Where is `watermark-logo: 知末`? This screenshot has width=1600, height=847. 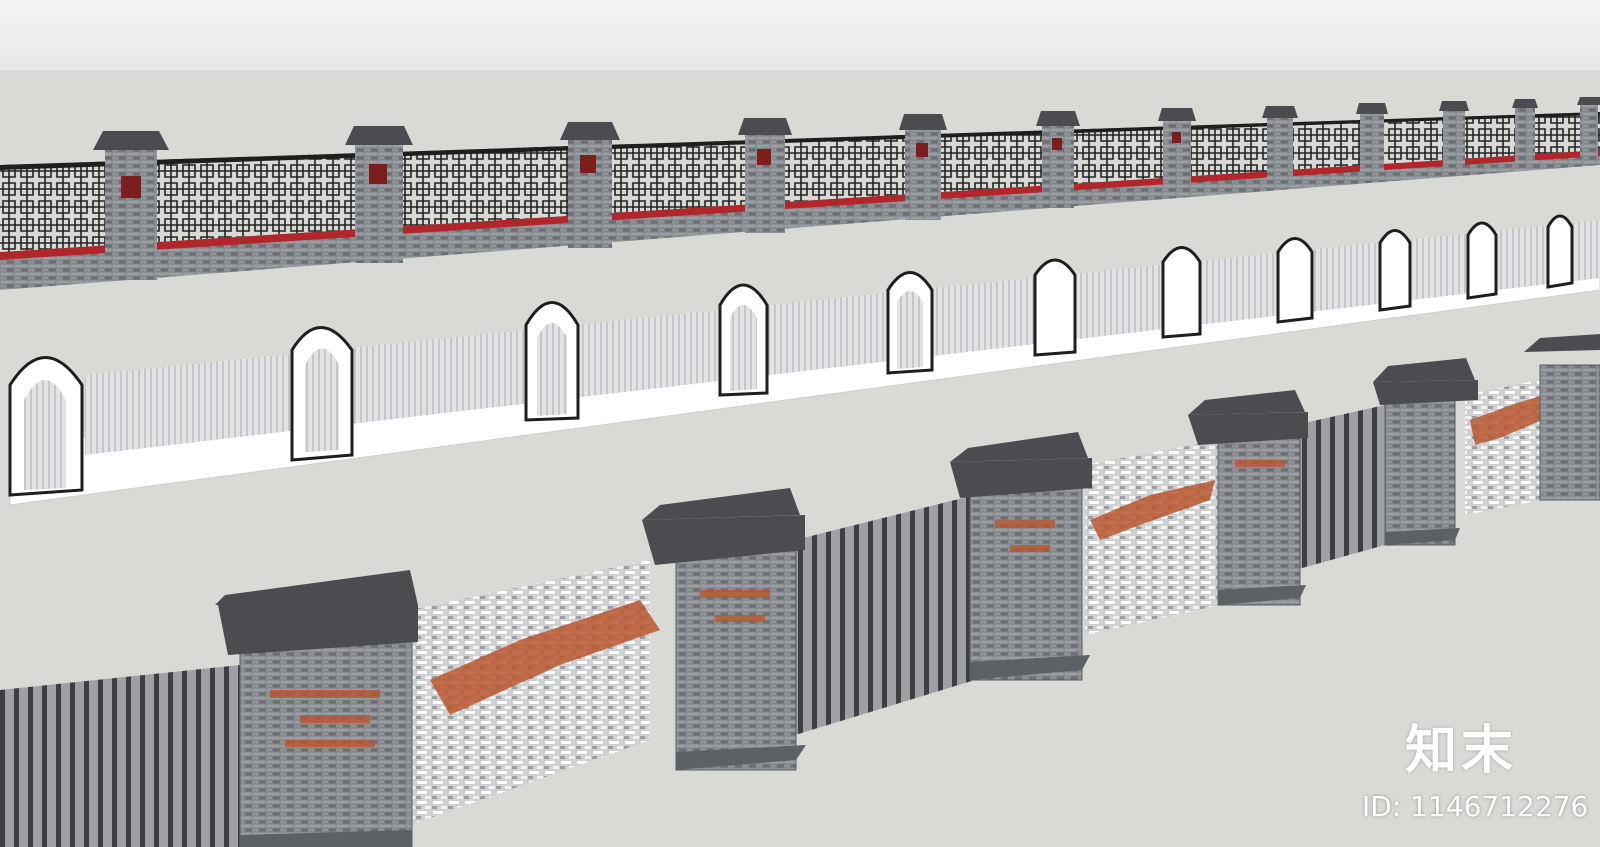
watermark-logo: 知末 is located at coordinates (1461, 751).